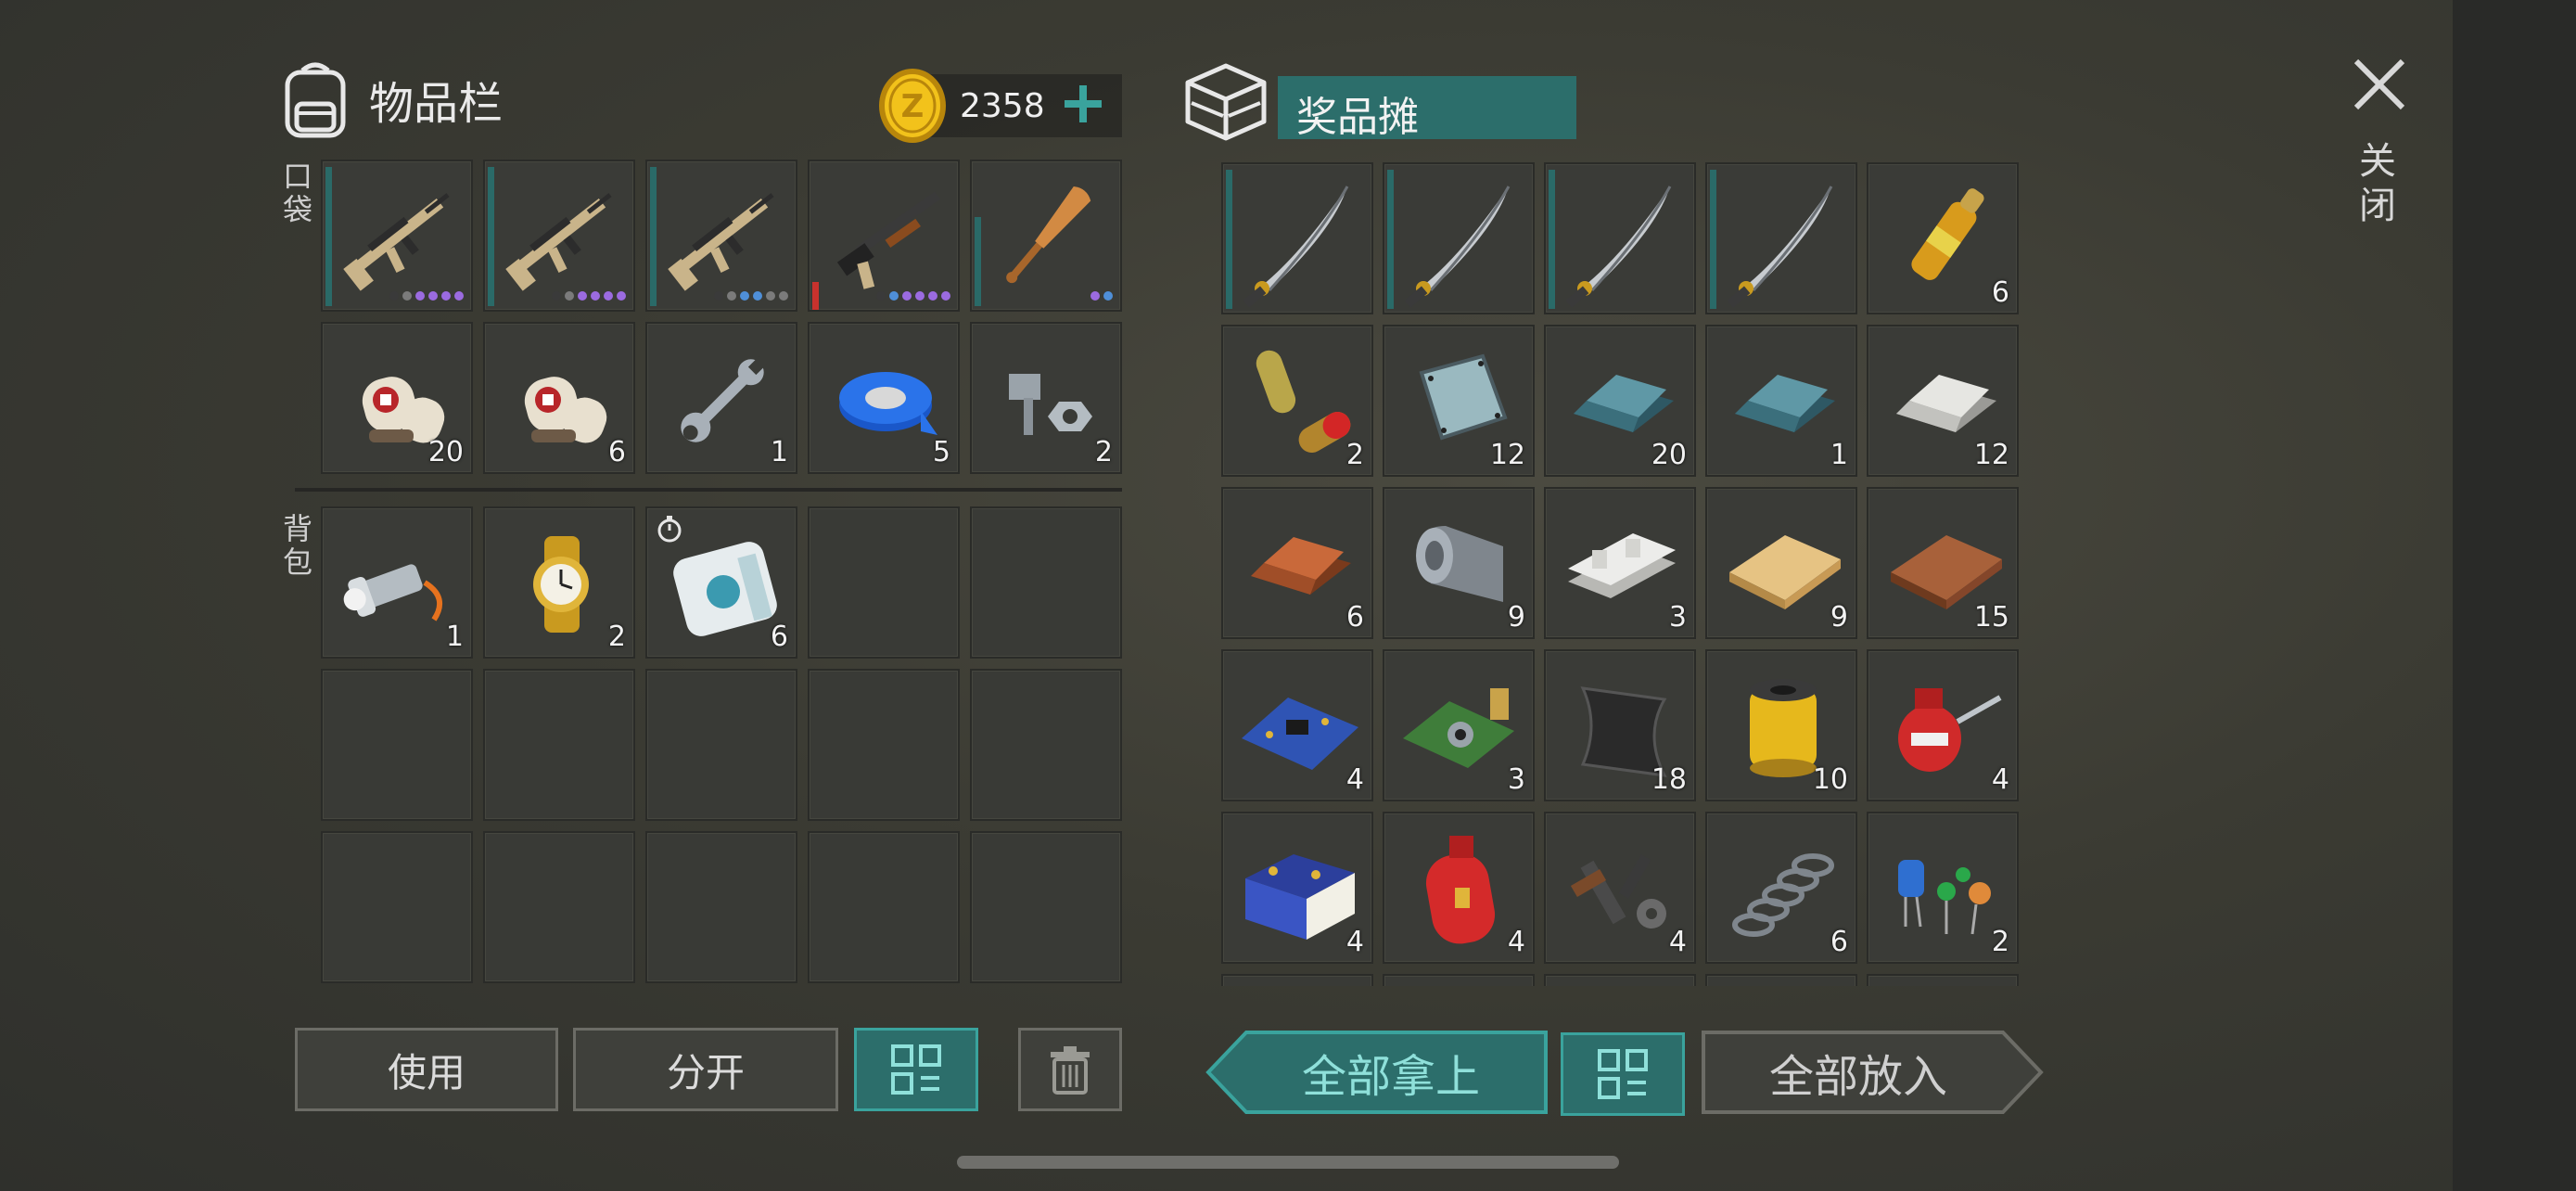  Describe the element at coordinates (1620, 725) in the screenshot. I see `stall-slot: 18` at that location.